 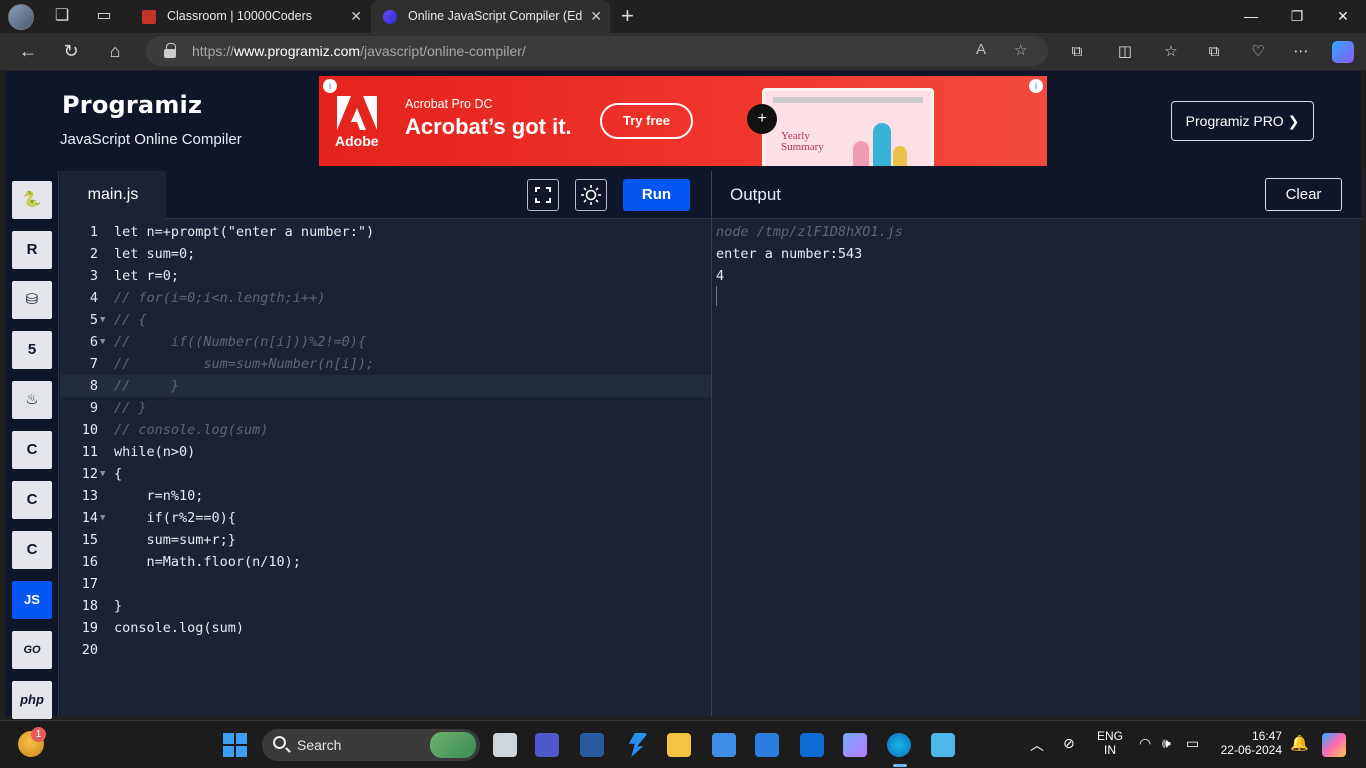 I want to click on file-explorer-icon, so click(x=679, y=745).